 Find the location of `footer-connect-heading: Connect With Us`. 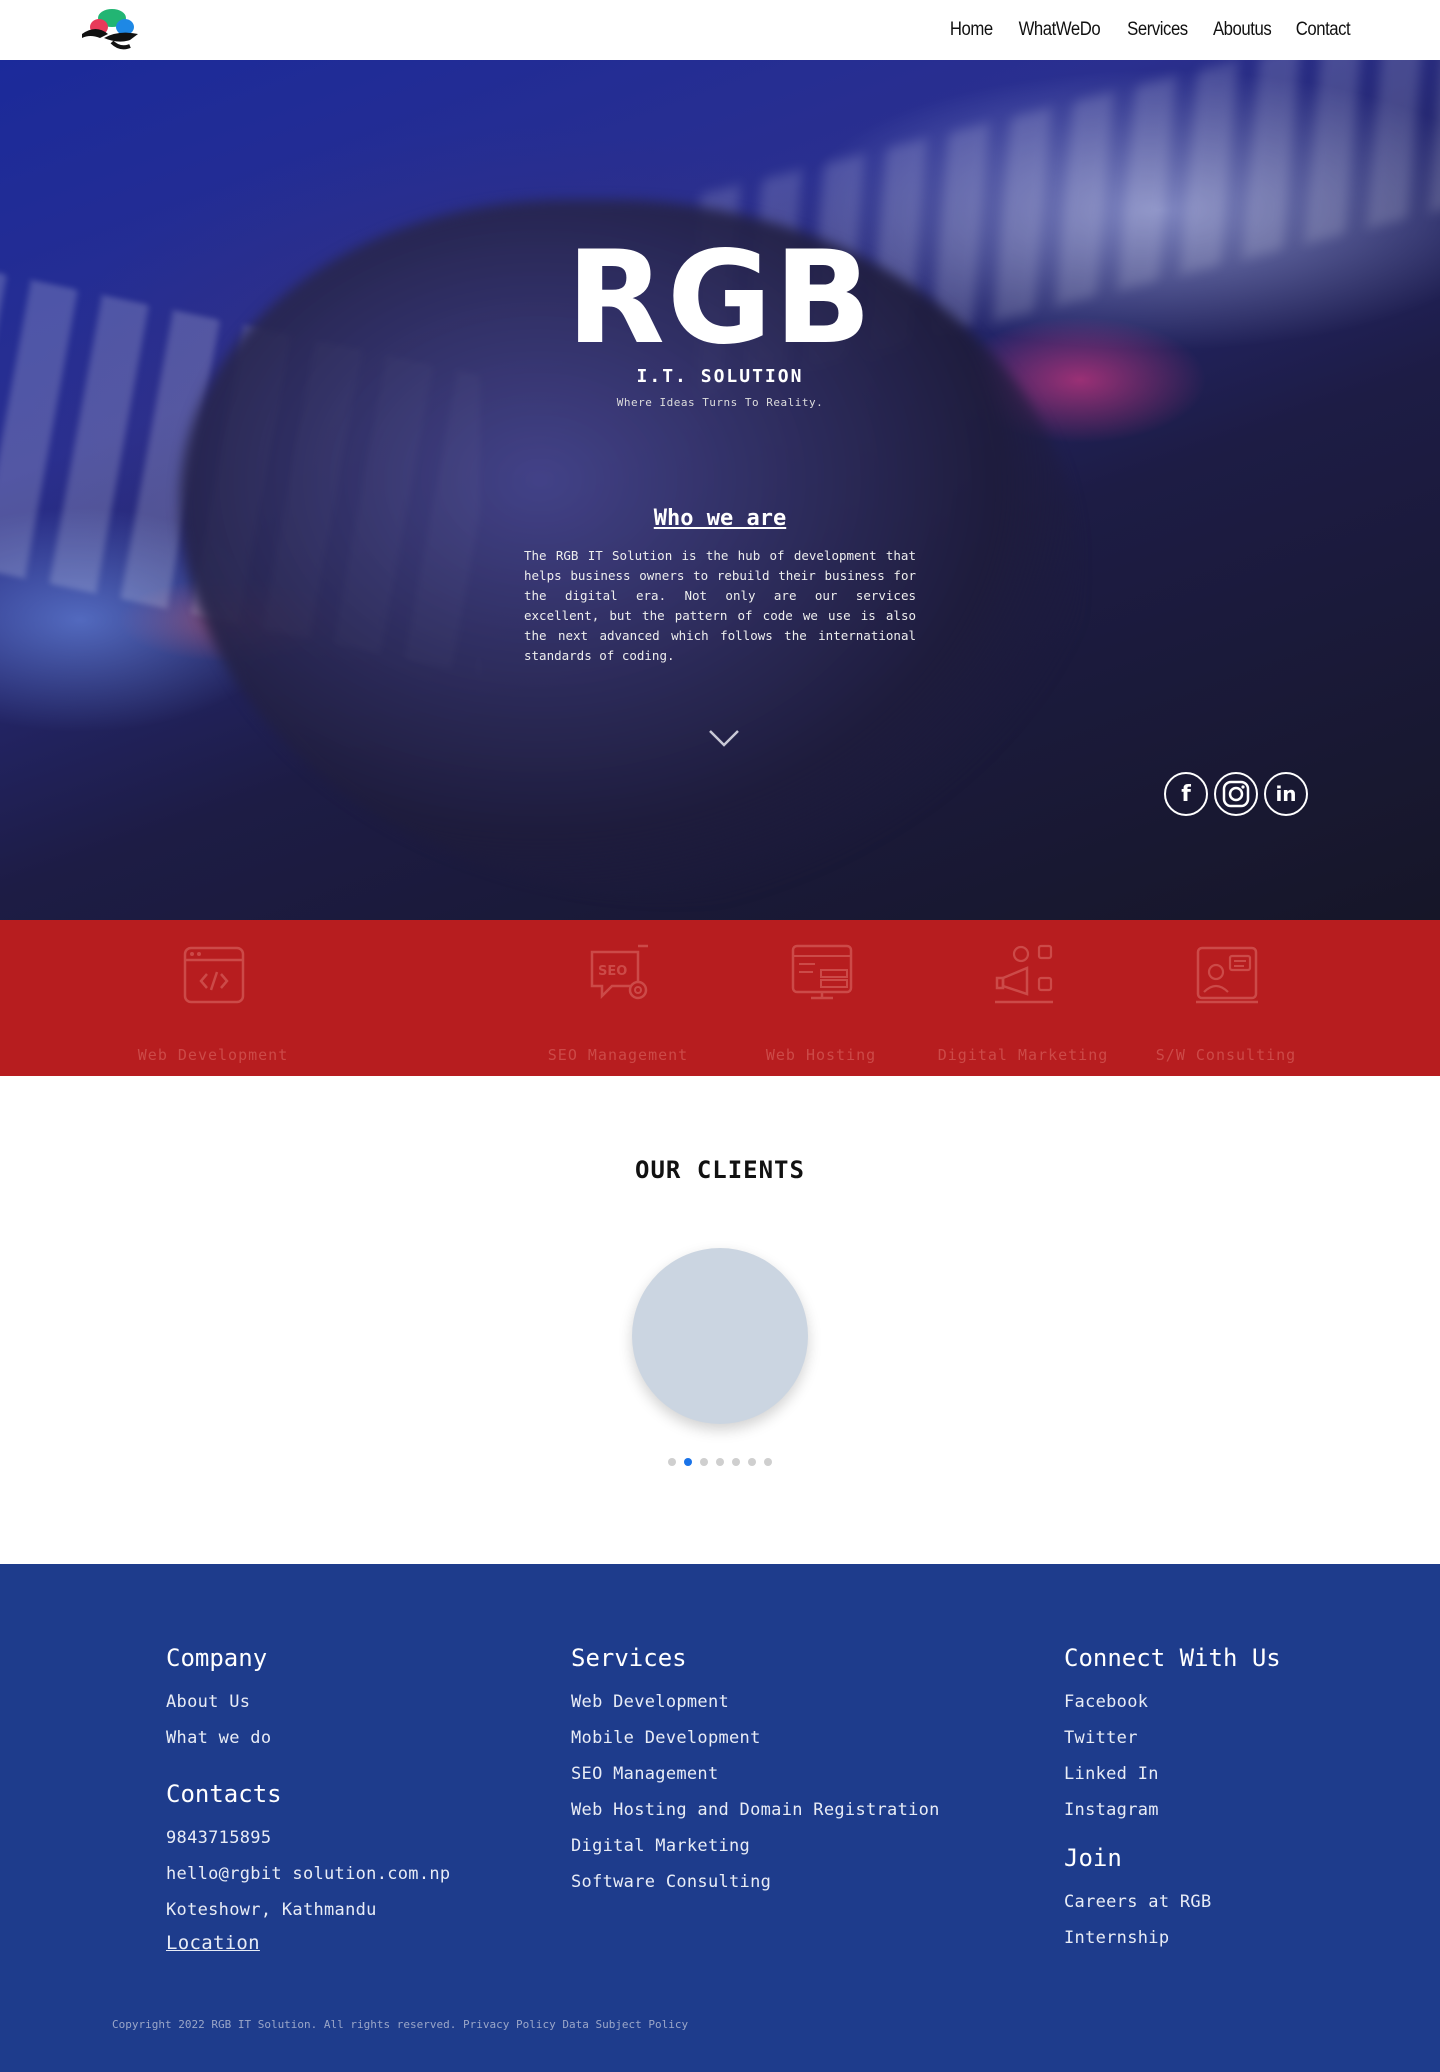

footer-connect-heading: Connect With Us is located at coordinates (1172, 1658).